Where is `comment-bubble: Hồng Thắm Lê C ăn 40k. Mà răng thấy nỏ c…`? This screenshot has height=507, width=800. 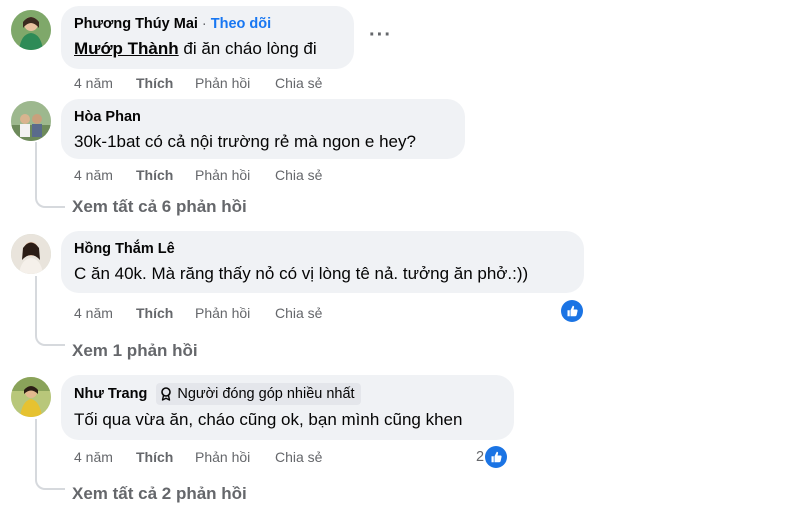 comment-bubble: Hồng Thắm Lê C ăn 40k. Mà răng thấy nỏ c… is located at coordinates (322, 262).